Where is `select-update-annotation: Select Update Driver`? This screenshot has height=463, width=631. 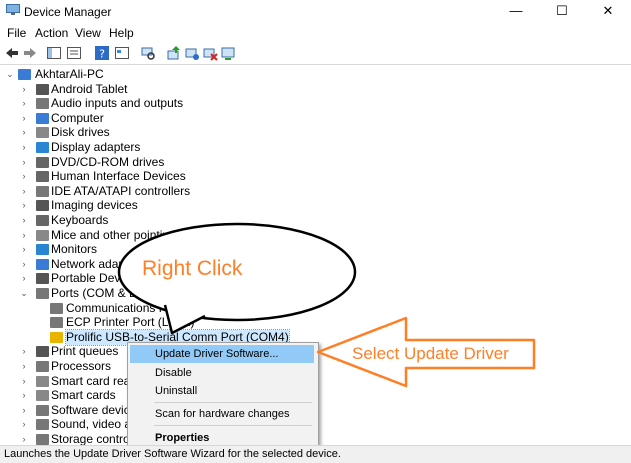 select-update-annotation: Select Update Driver is located at coordinates (430, 353).